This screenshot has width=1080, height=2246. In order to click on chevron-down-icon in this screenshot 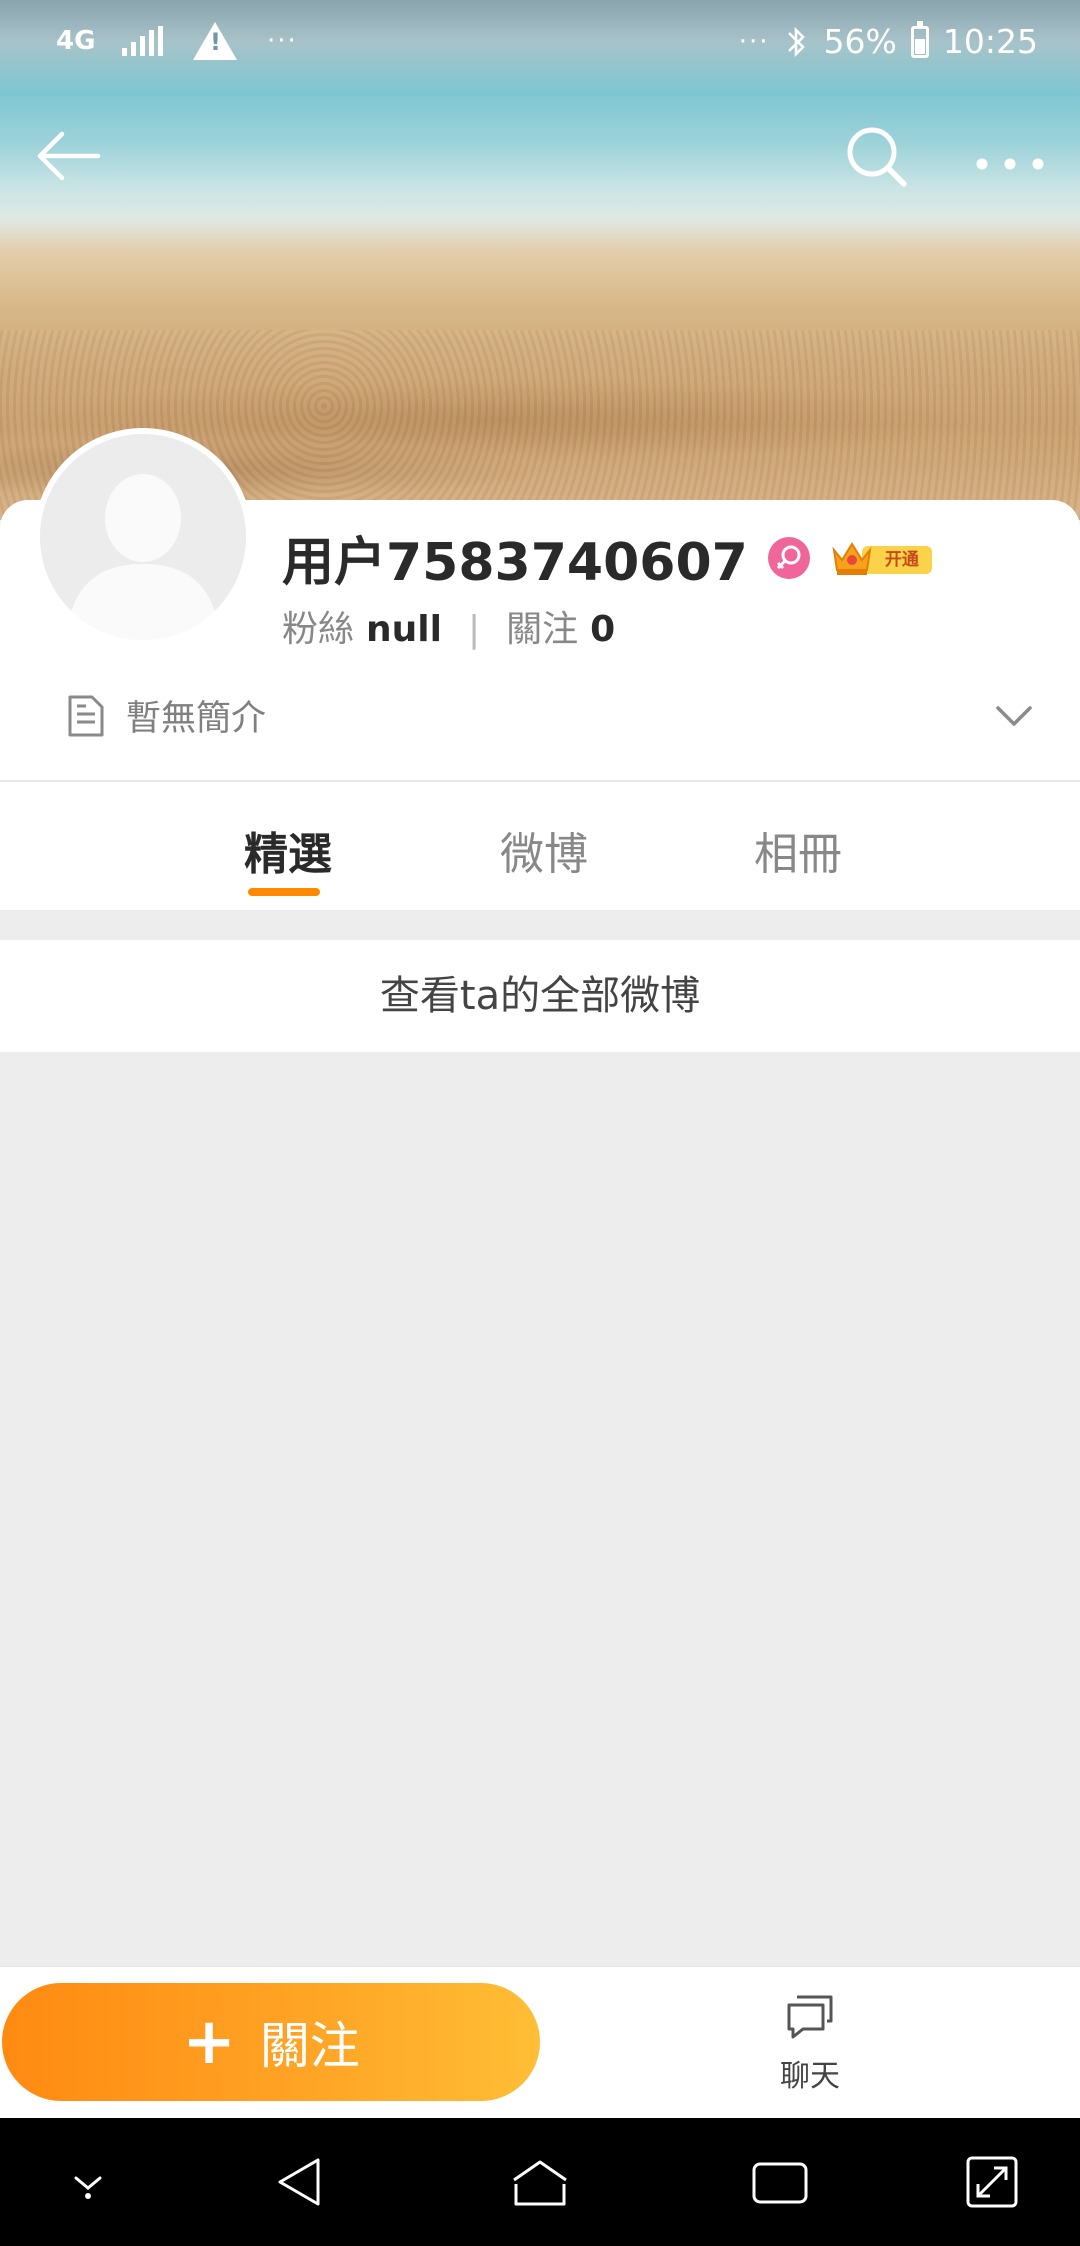, I will do `click(1014, 717)`.